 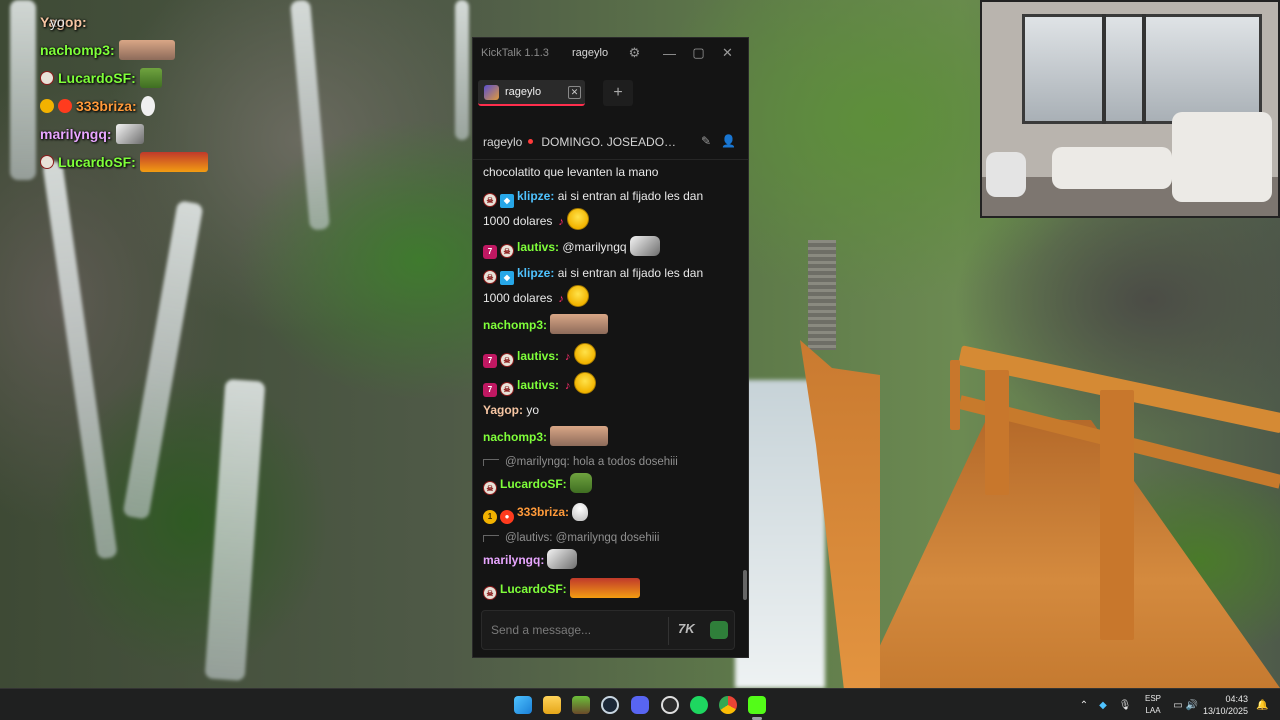 I want to click on overlay-username: LucardoSF:, so click(x=97, y=78).